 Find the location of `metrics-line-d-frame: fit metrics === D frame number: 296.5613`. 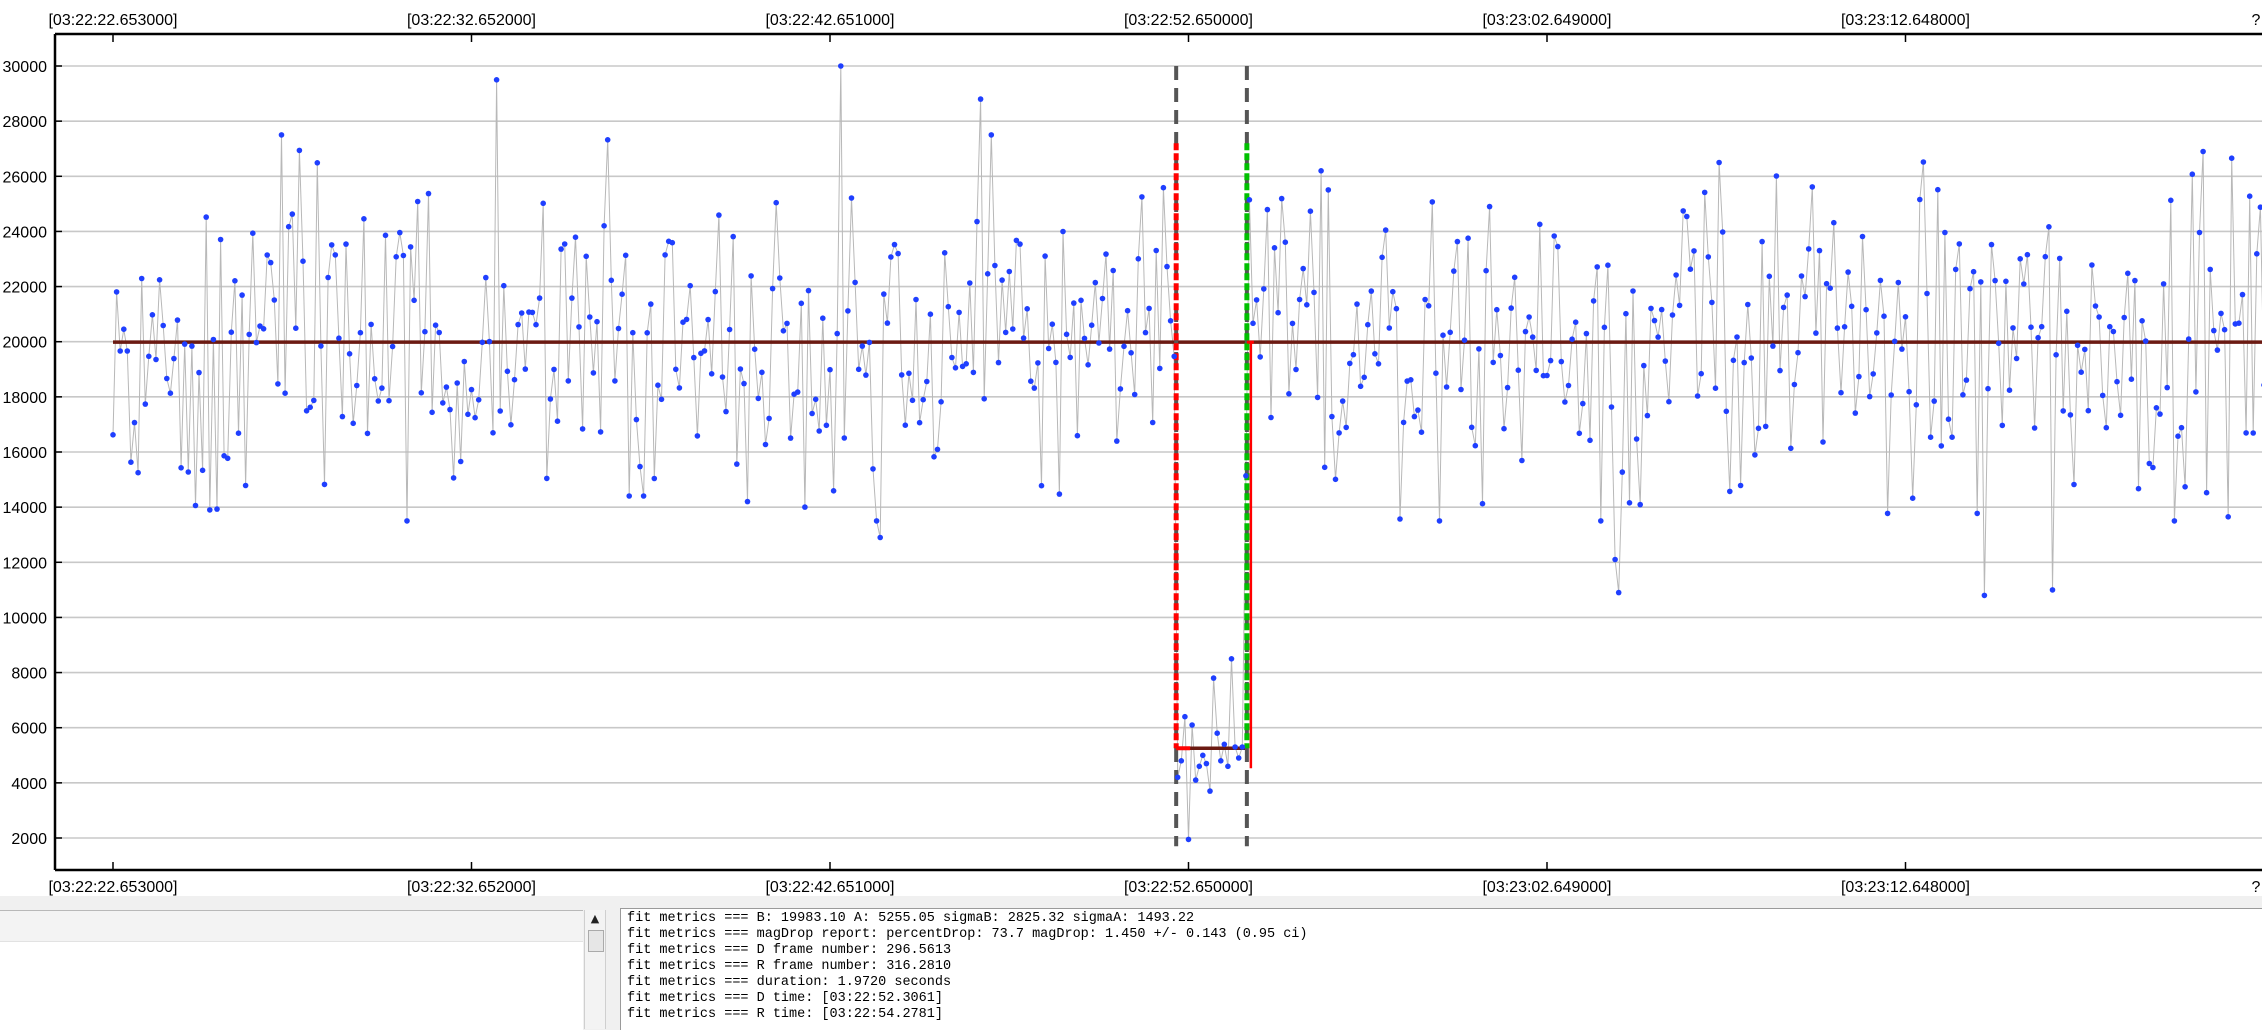

metrics-line-d-frame: fit metrics === D frame number: 296.5613 is located at coordinates (789, 950).